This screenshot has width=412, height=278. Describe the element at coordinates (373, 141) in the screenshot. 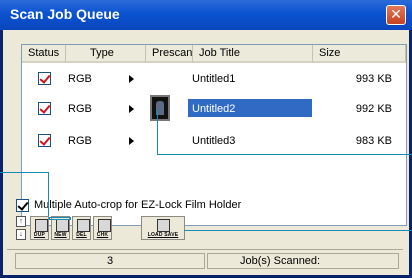

I see `row-size: 983 KB` at that location.